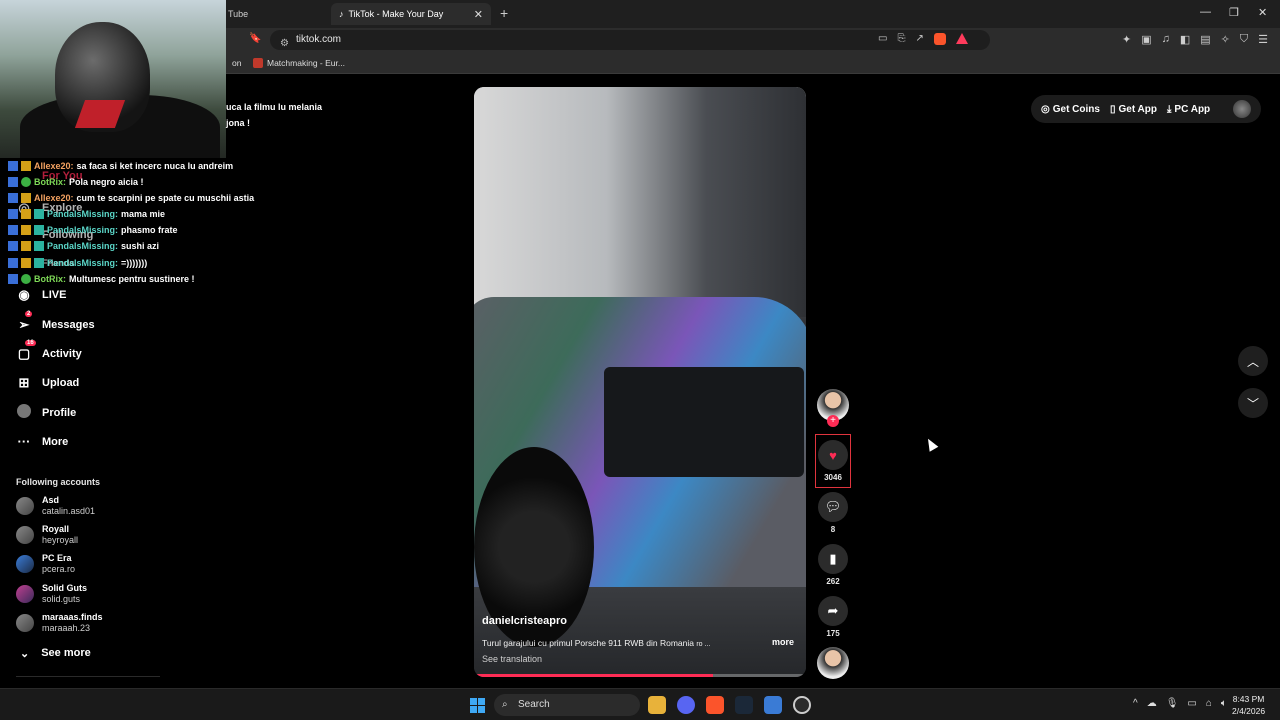 This screenshot has width=1280, height=720. What do you see at coordinates (51, 594) in the screenshot?
I see `following-account: Solid Guts solid.guts` at bounding box center [51, 594].